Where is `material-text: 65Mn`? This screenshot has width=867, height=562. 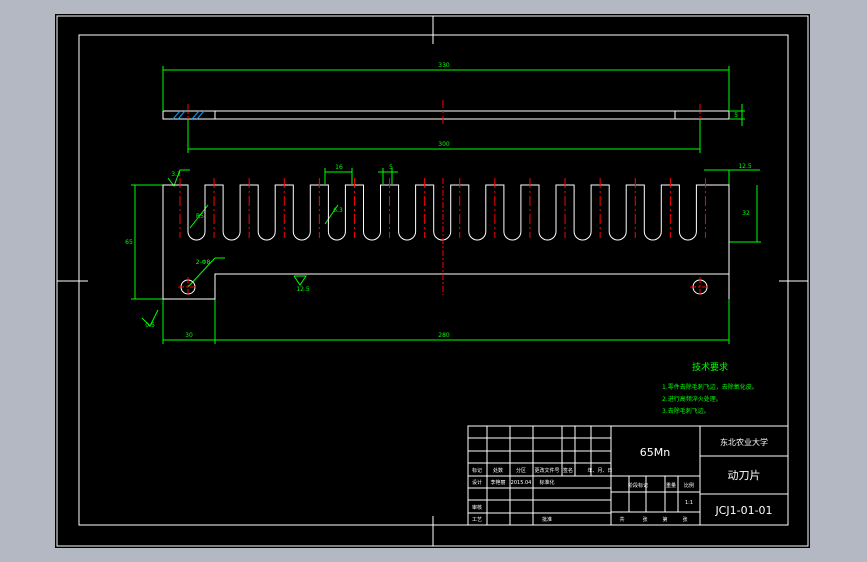 material-text: 65Mn is located at coordinates (655, 452).